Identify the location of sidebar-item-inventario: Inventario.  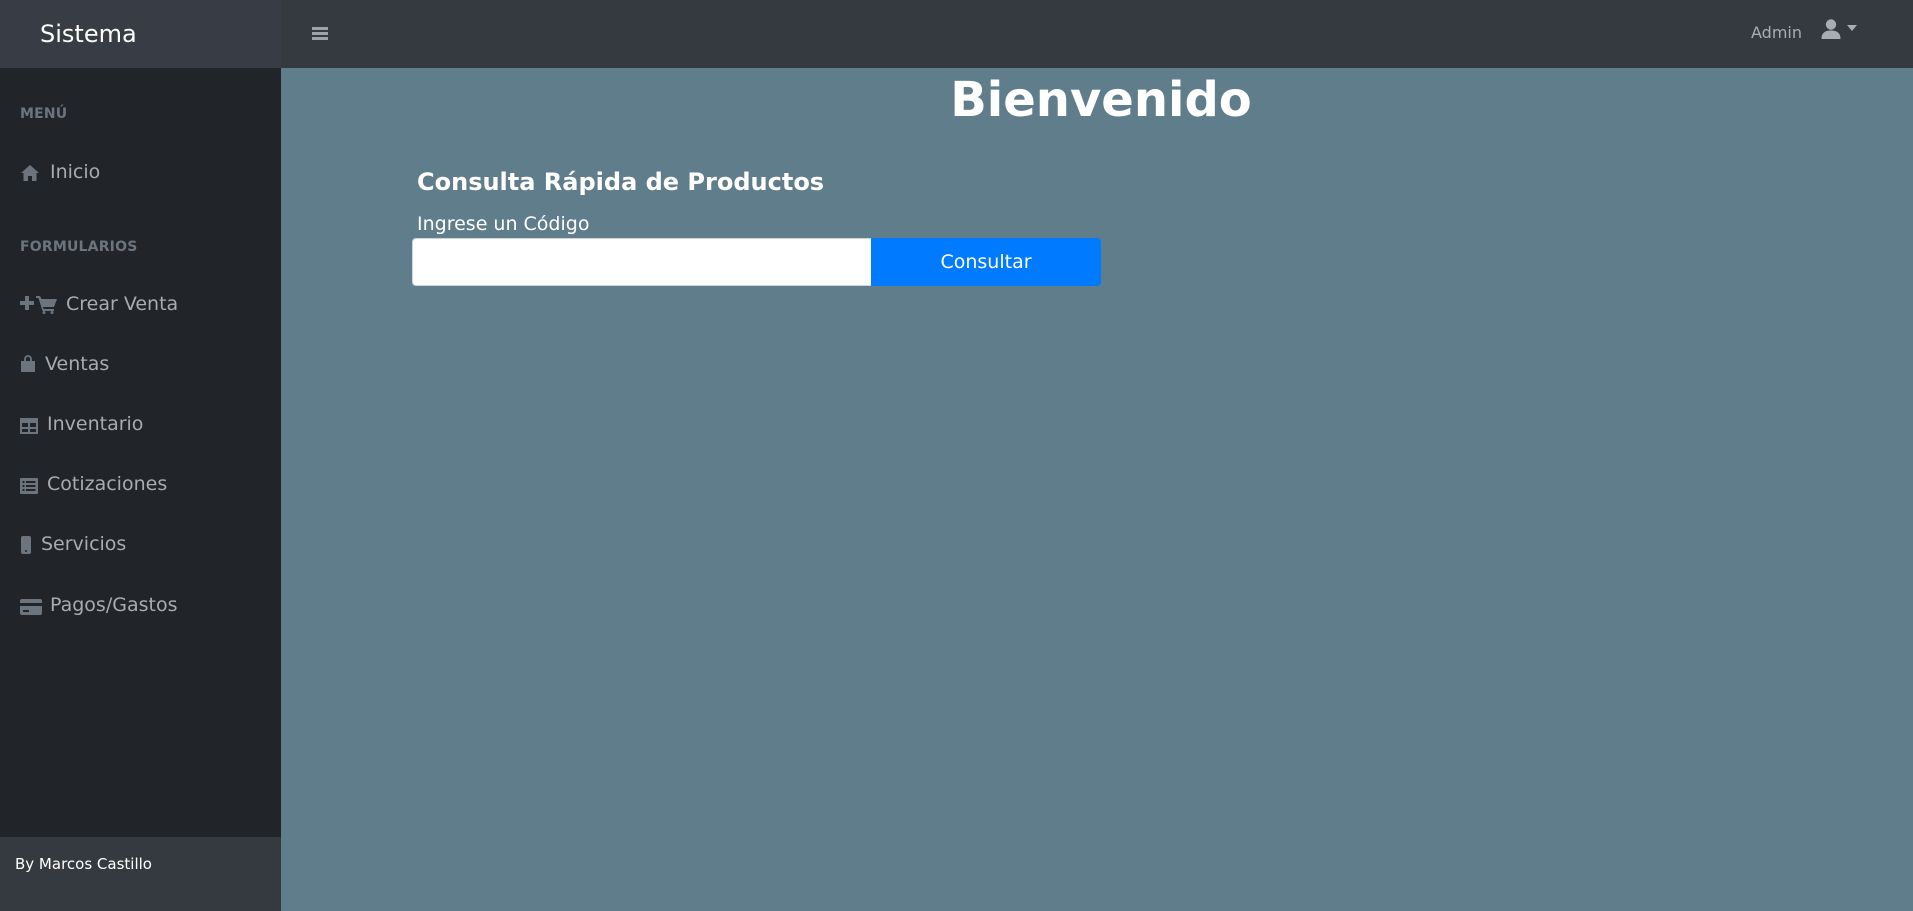
(140, 424).